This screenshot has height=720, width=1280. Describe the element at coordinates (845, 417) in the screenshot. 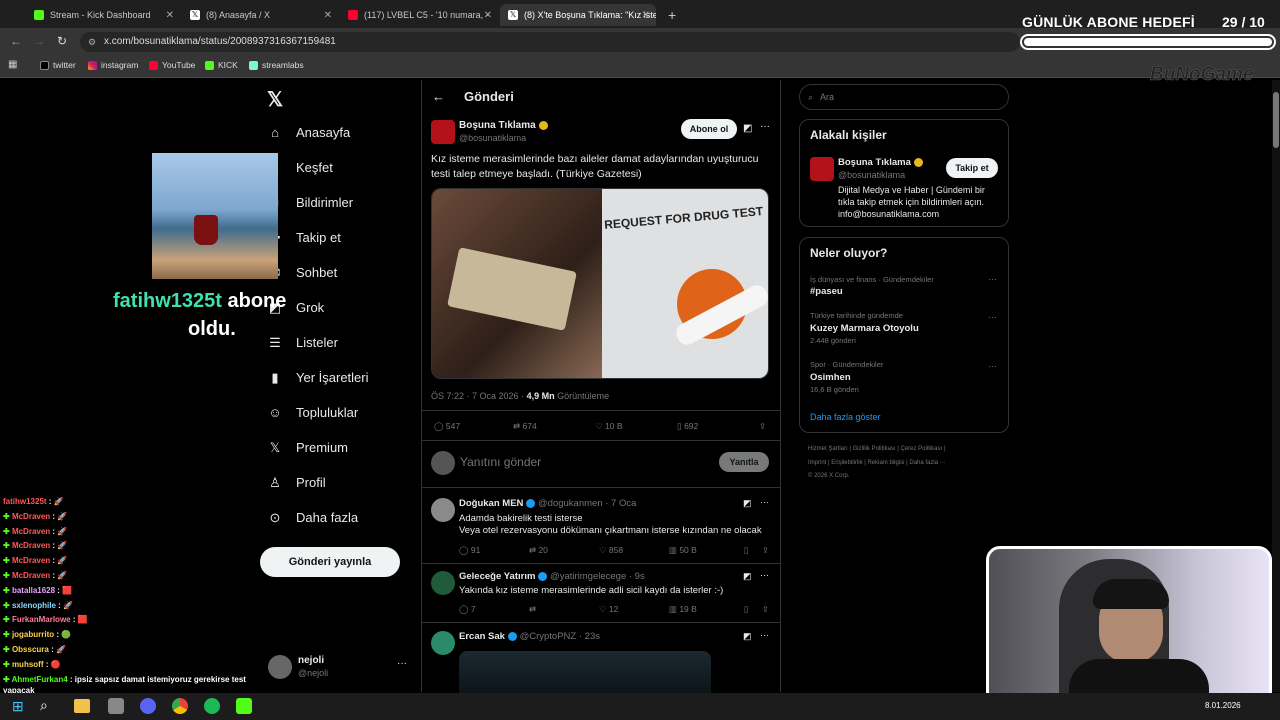

I see `show-more-link: Daha fazla göster` at that location.